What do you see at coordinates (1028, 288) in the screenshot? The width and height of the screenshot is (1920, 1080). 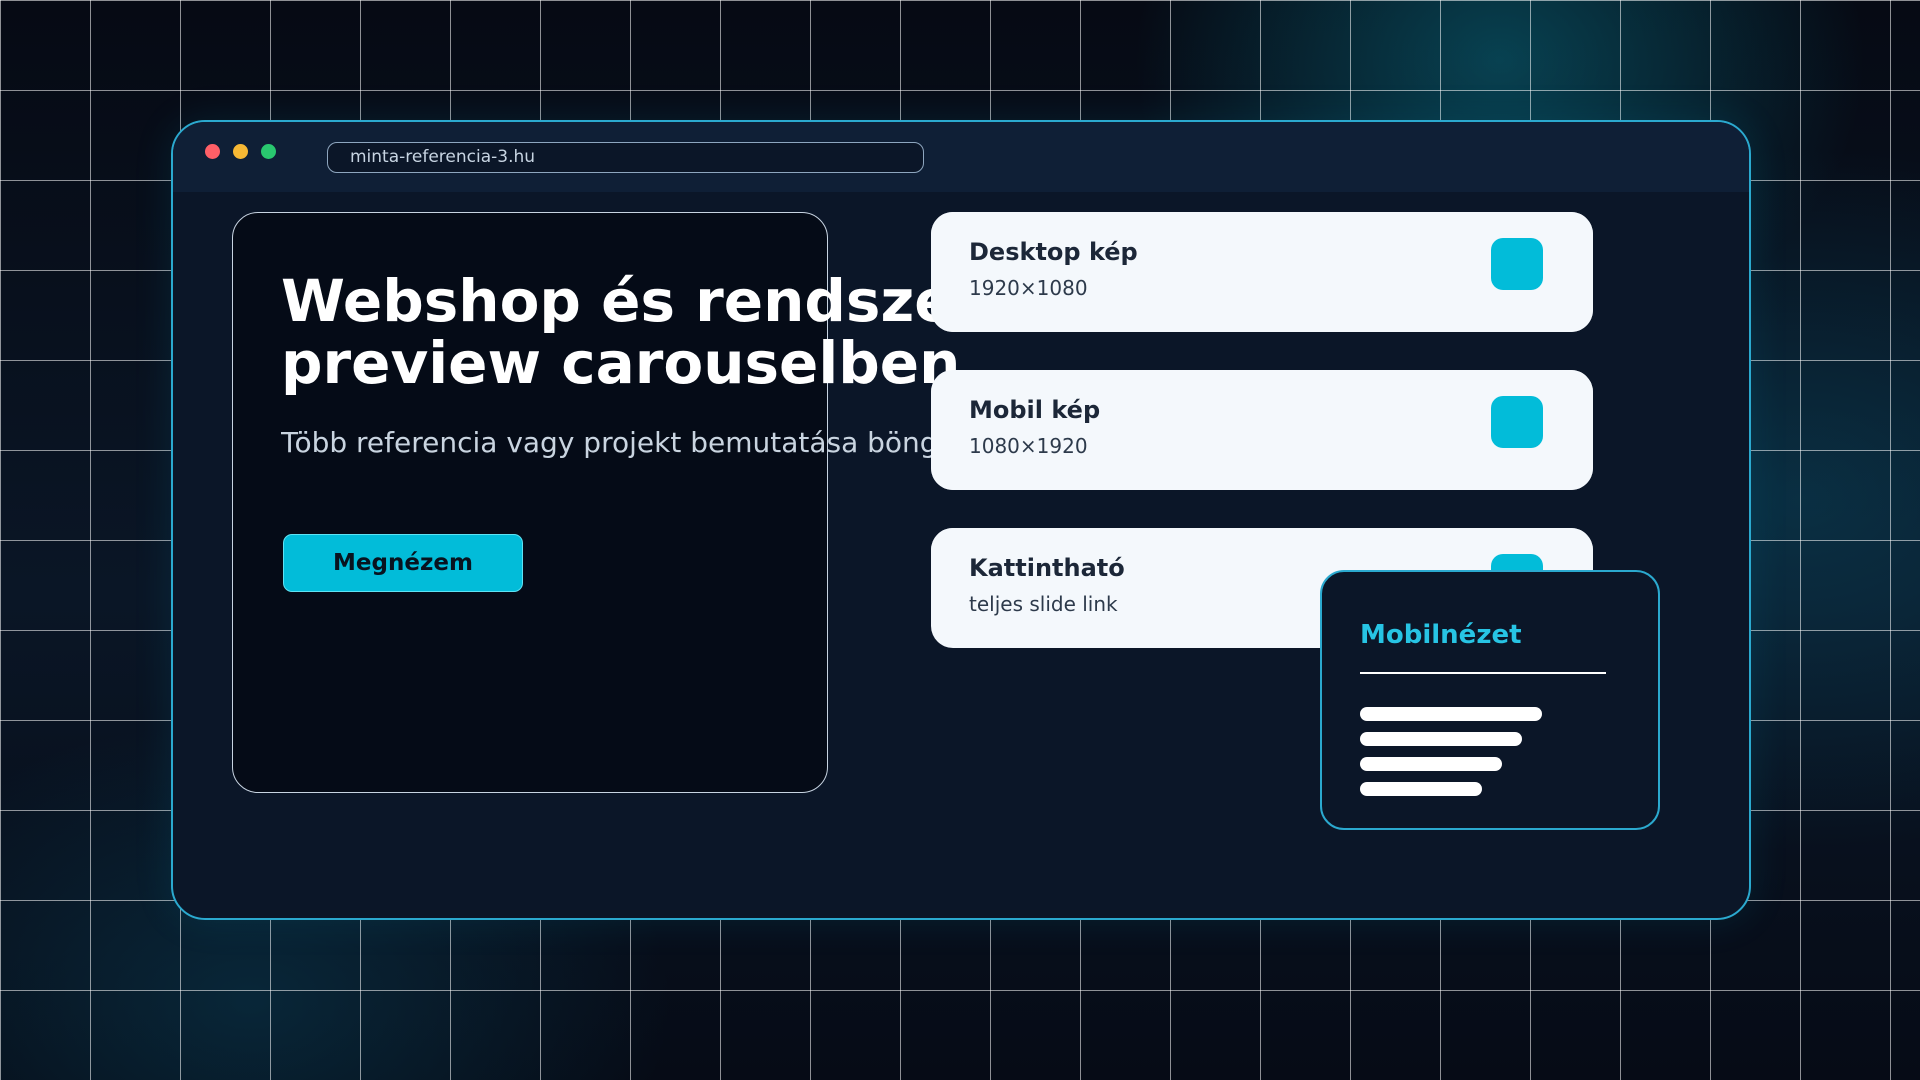 I see `card-meta: 1920×1080` at bounding box center [1028, 288].